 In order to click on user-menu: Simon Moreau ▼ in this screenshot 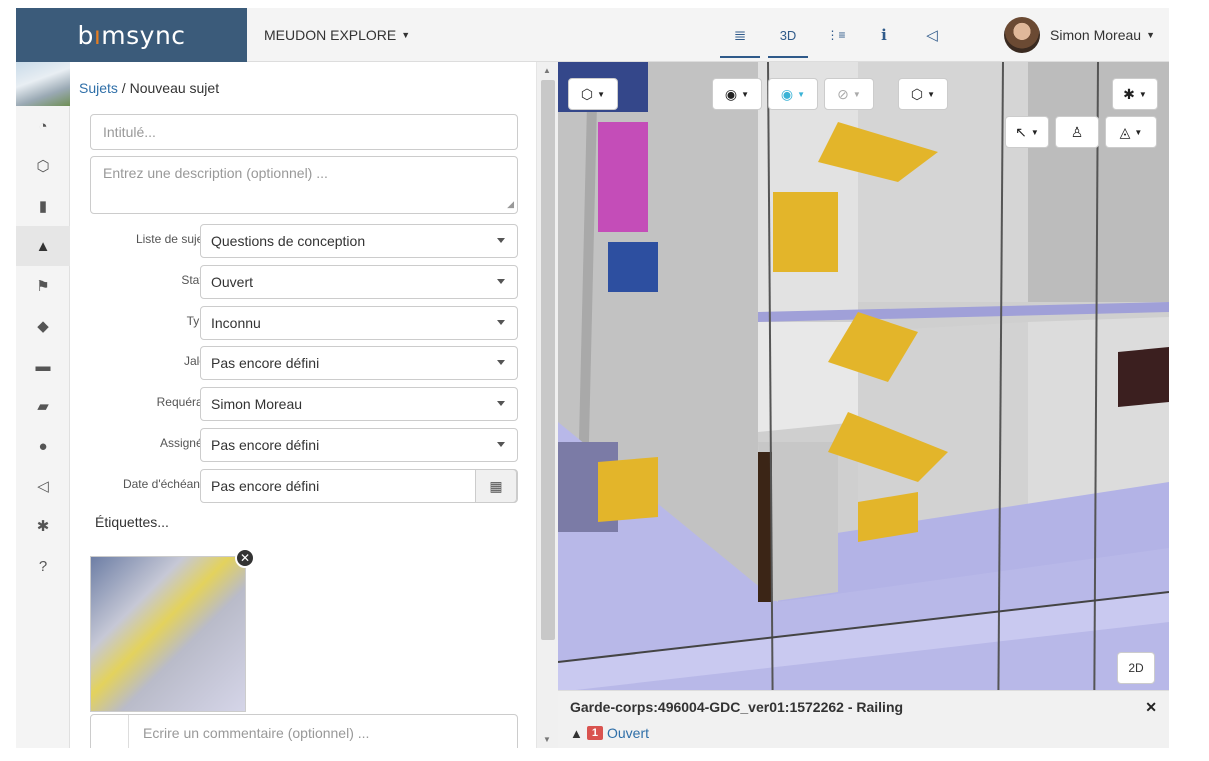, I will do `click(1086, 35)`.